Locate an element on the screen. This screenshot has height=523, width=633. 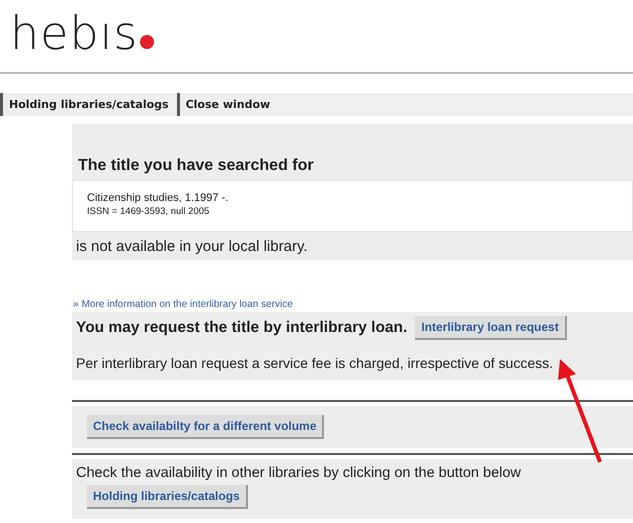
interlibrary-loan-button: Interlibrary loan request is located at coordinates (491, 328).